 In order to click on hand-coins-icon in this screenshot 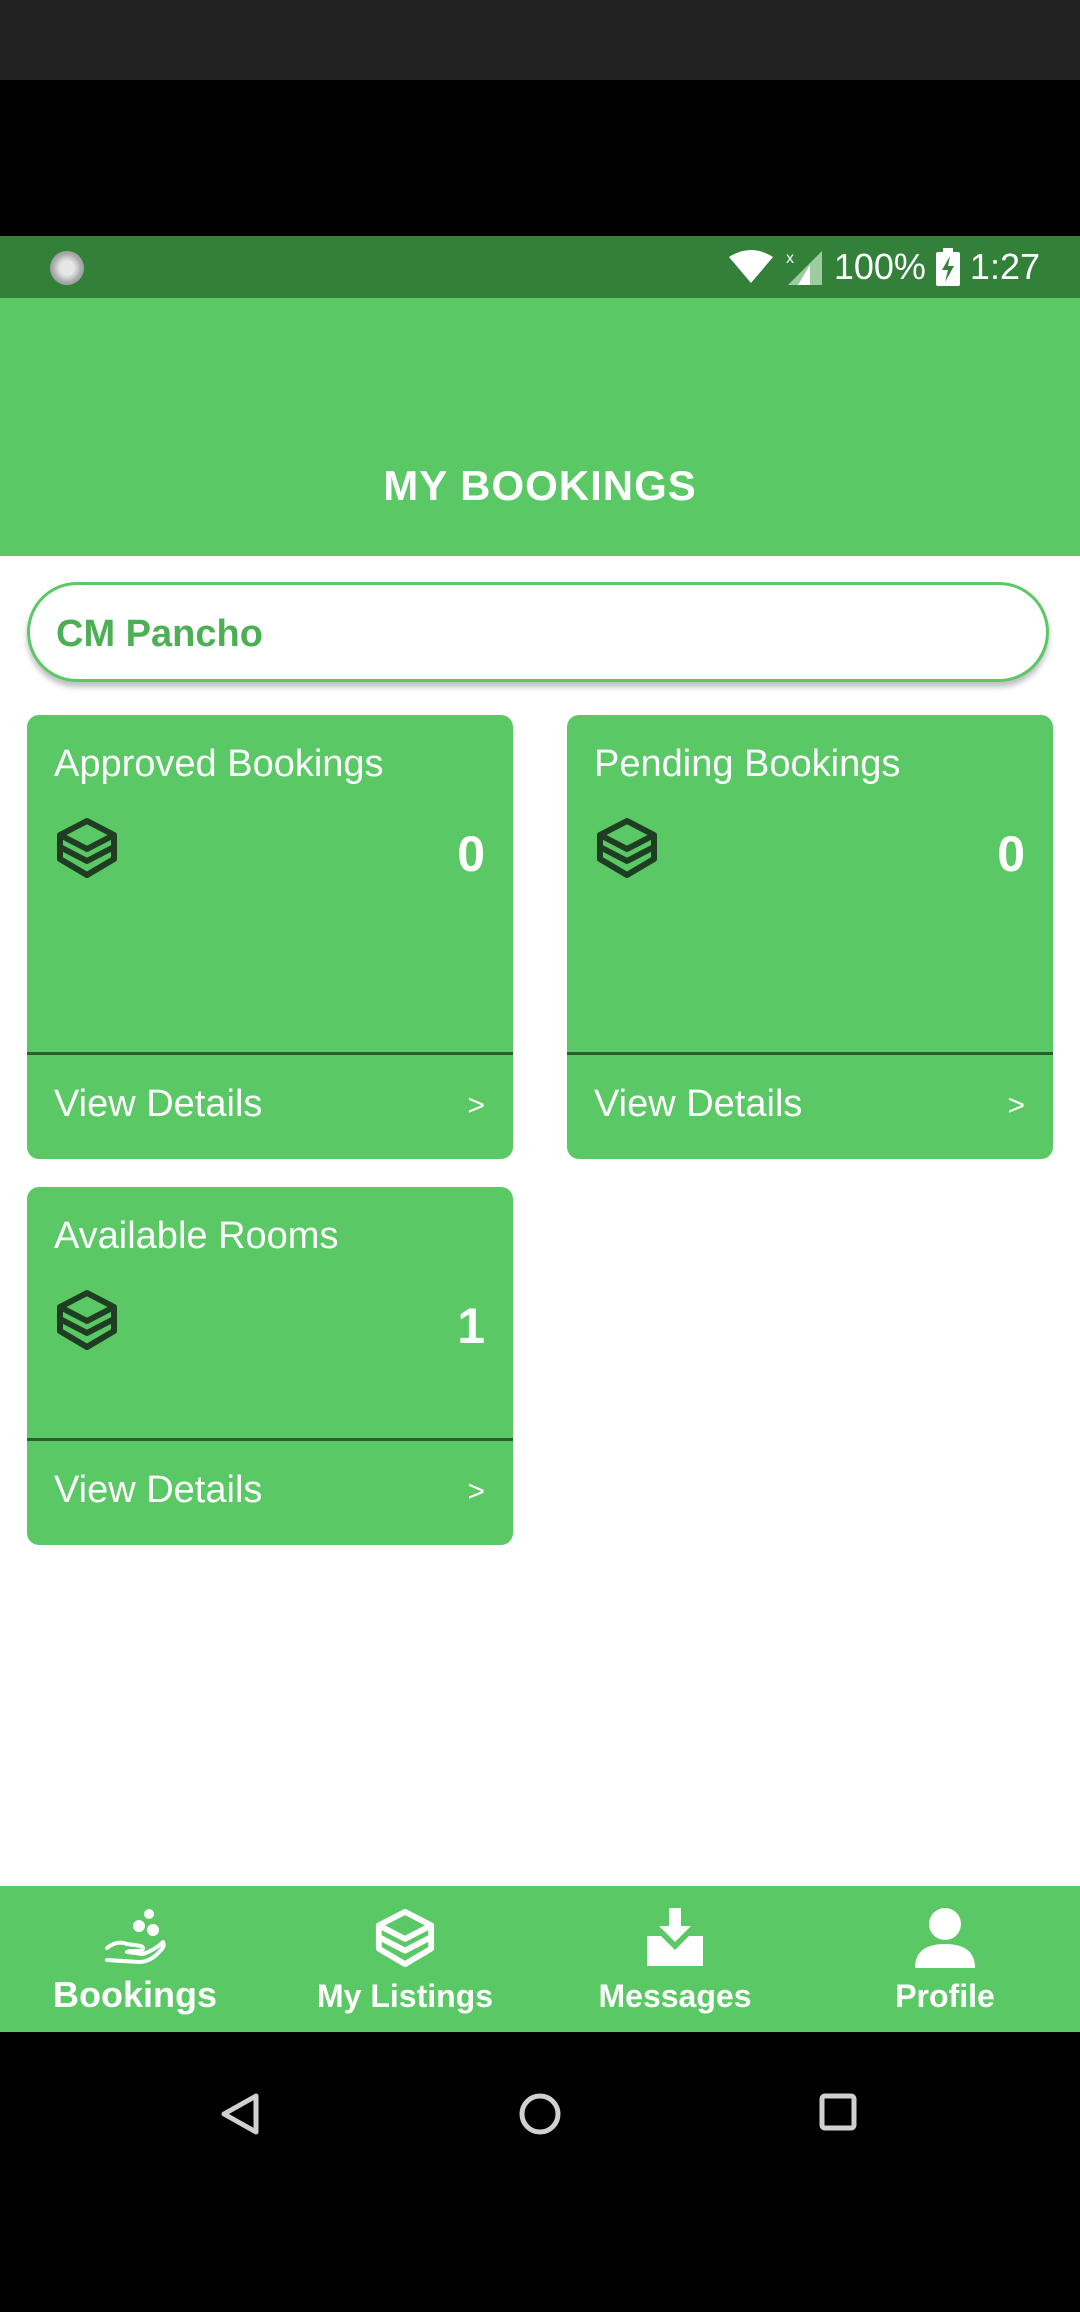, I will do `click(135, 1936)`.